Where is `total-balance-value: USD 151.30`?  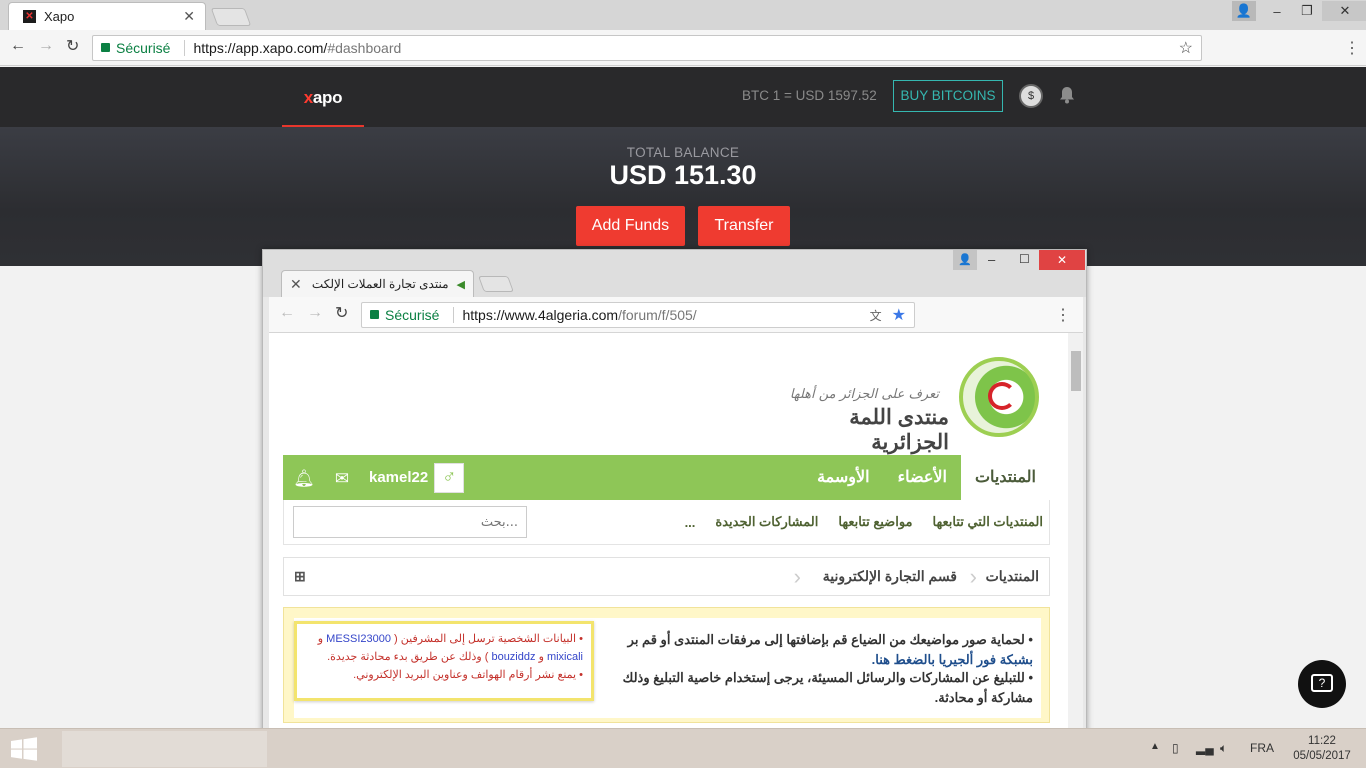
total-balance-value: USD 151.30 is located at coordinates (683, 175).